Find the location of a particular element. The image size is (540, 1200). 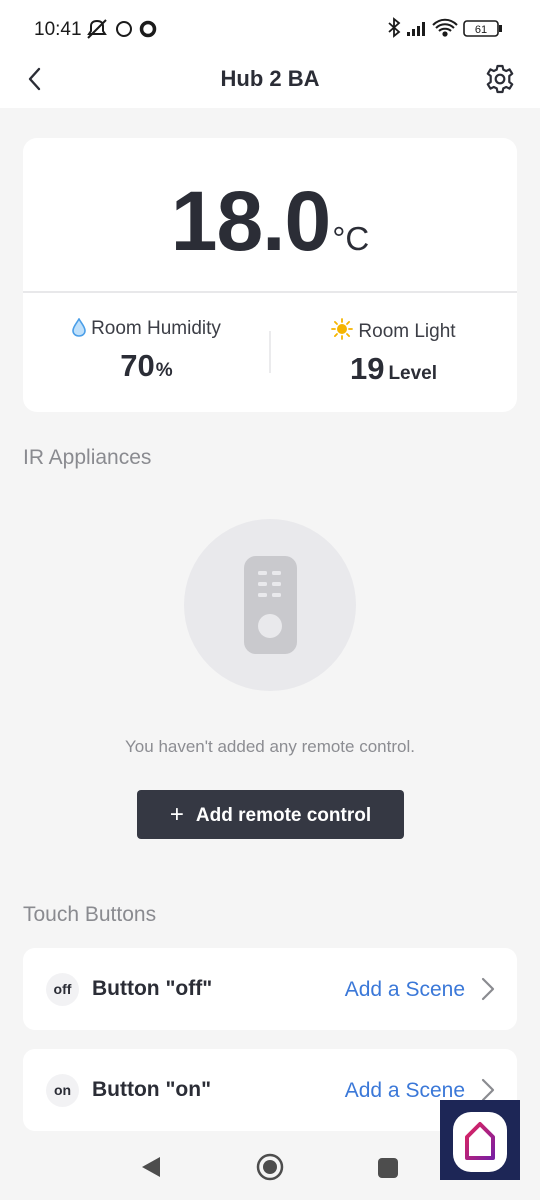

plus-icon: + is located at coordinates (176, 814).